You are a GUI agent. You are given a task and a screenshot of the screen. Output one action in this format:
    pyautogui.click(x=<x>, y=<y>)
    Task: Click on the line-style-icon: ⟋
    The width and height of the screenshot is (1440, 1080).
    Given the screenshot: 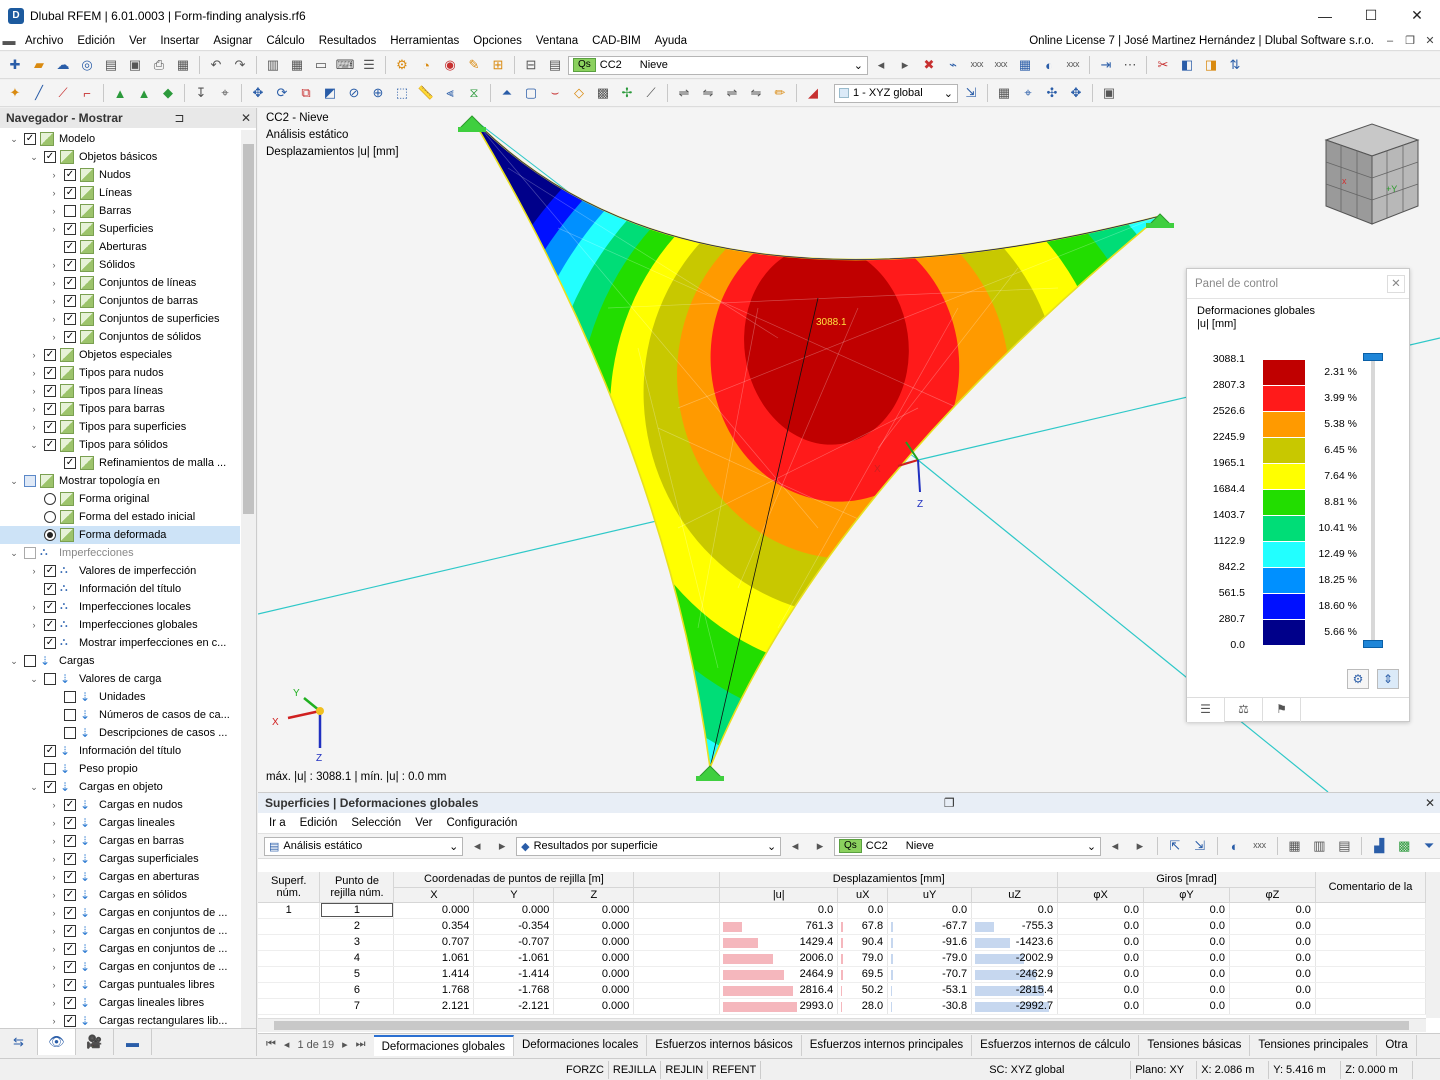 What is the action you would take?
    pyautogui.click(x=651, y=93)
    